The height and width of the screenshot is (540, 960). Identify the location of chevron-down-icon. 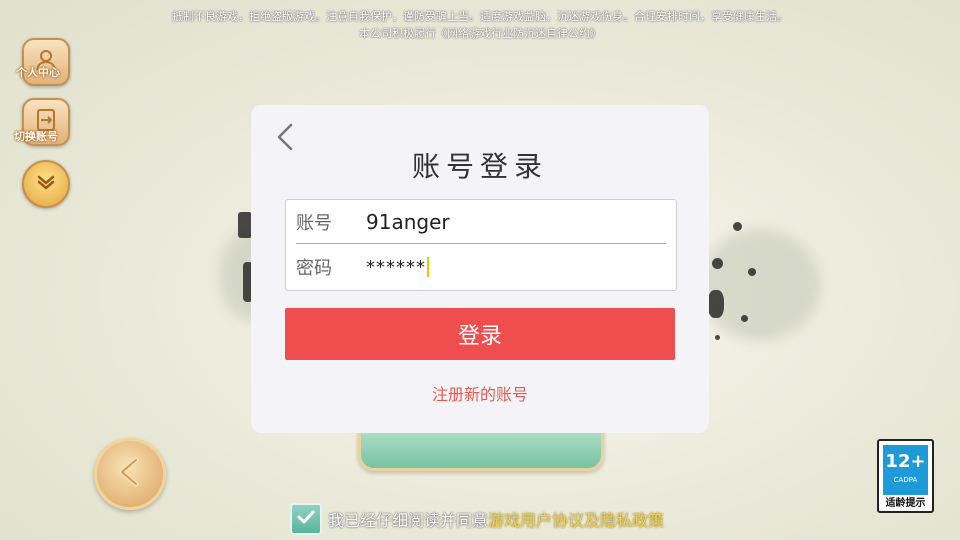
(46, 184).